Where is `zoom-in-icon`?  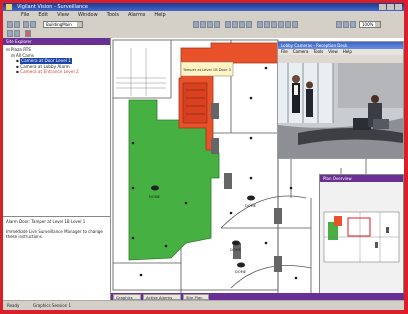
zoom-in-icon is located at coordinates (339, 24).